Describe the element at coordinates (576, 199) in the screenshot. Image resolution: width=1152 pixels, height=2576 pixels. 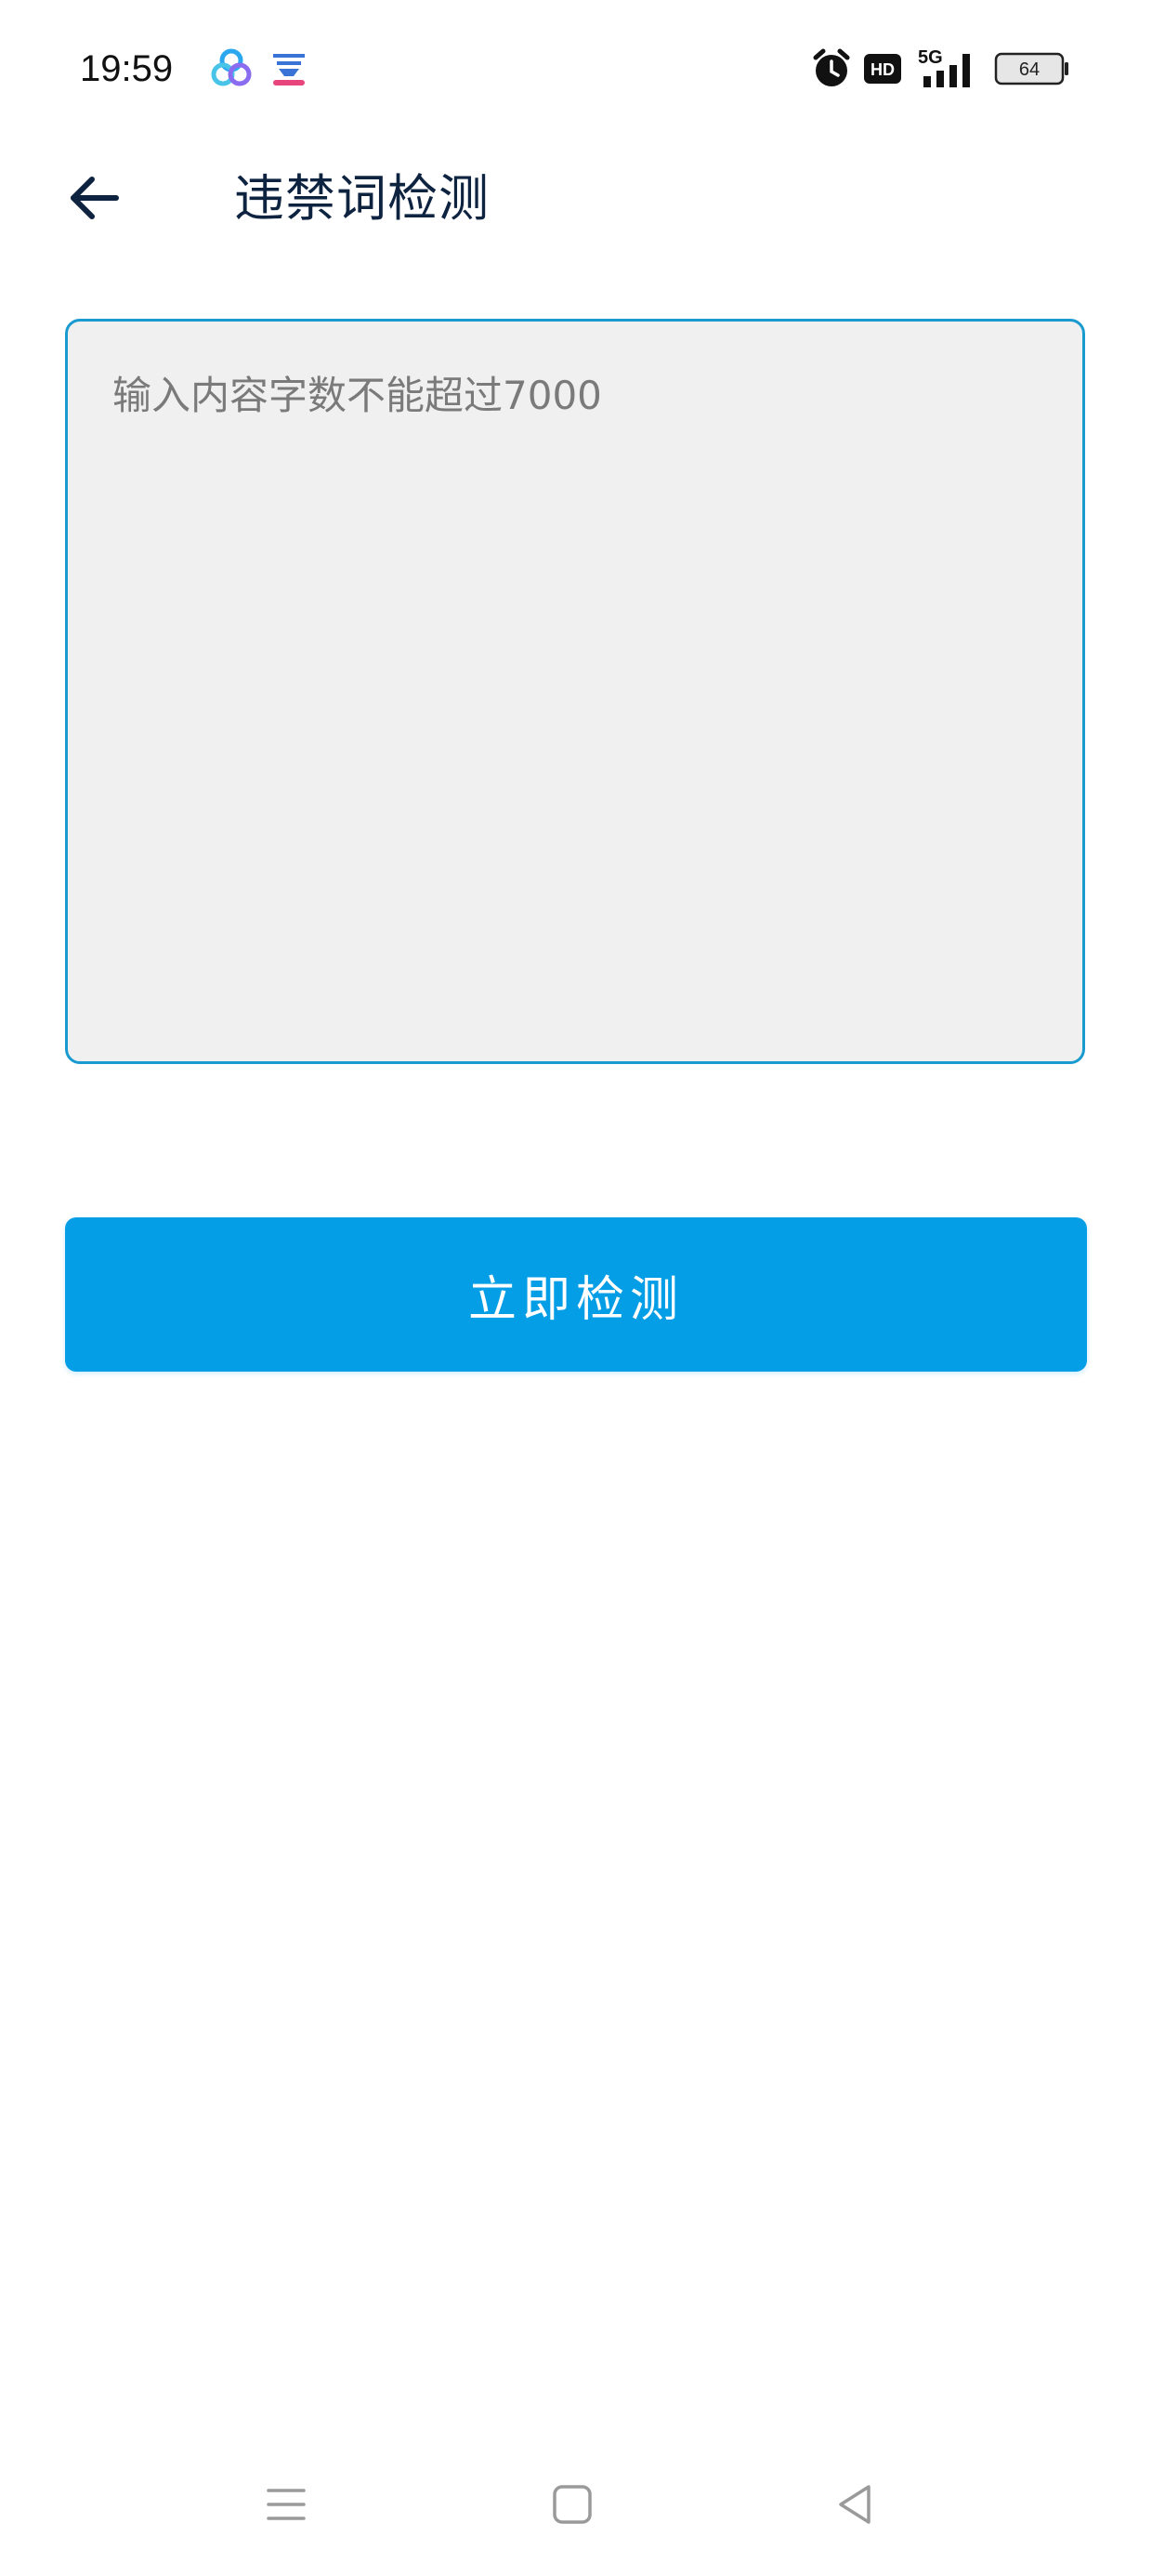
I see `app-header: 违禁词检测` at that location.